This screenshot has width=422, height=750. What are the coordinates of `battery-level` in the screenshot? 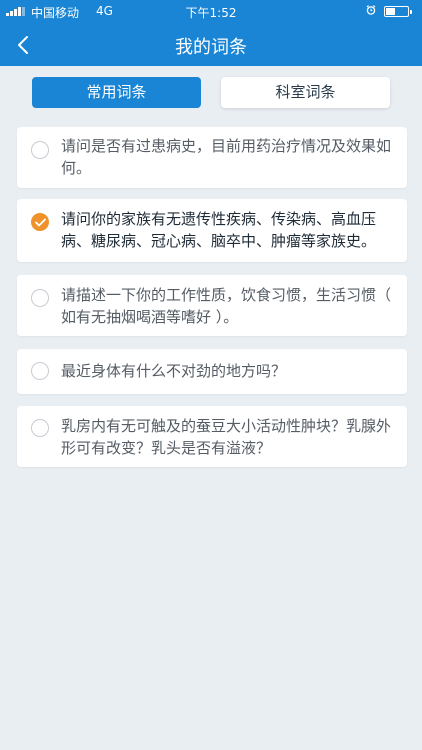 It's located at (390, 11).